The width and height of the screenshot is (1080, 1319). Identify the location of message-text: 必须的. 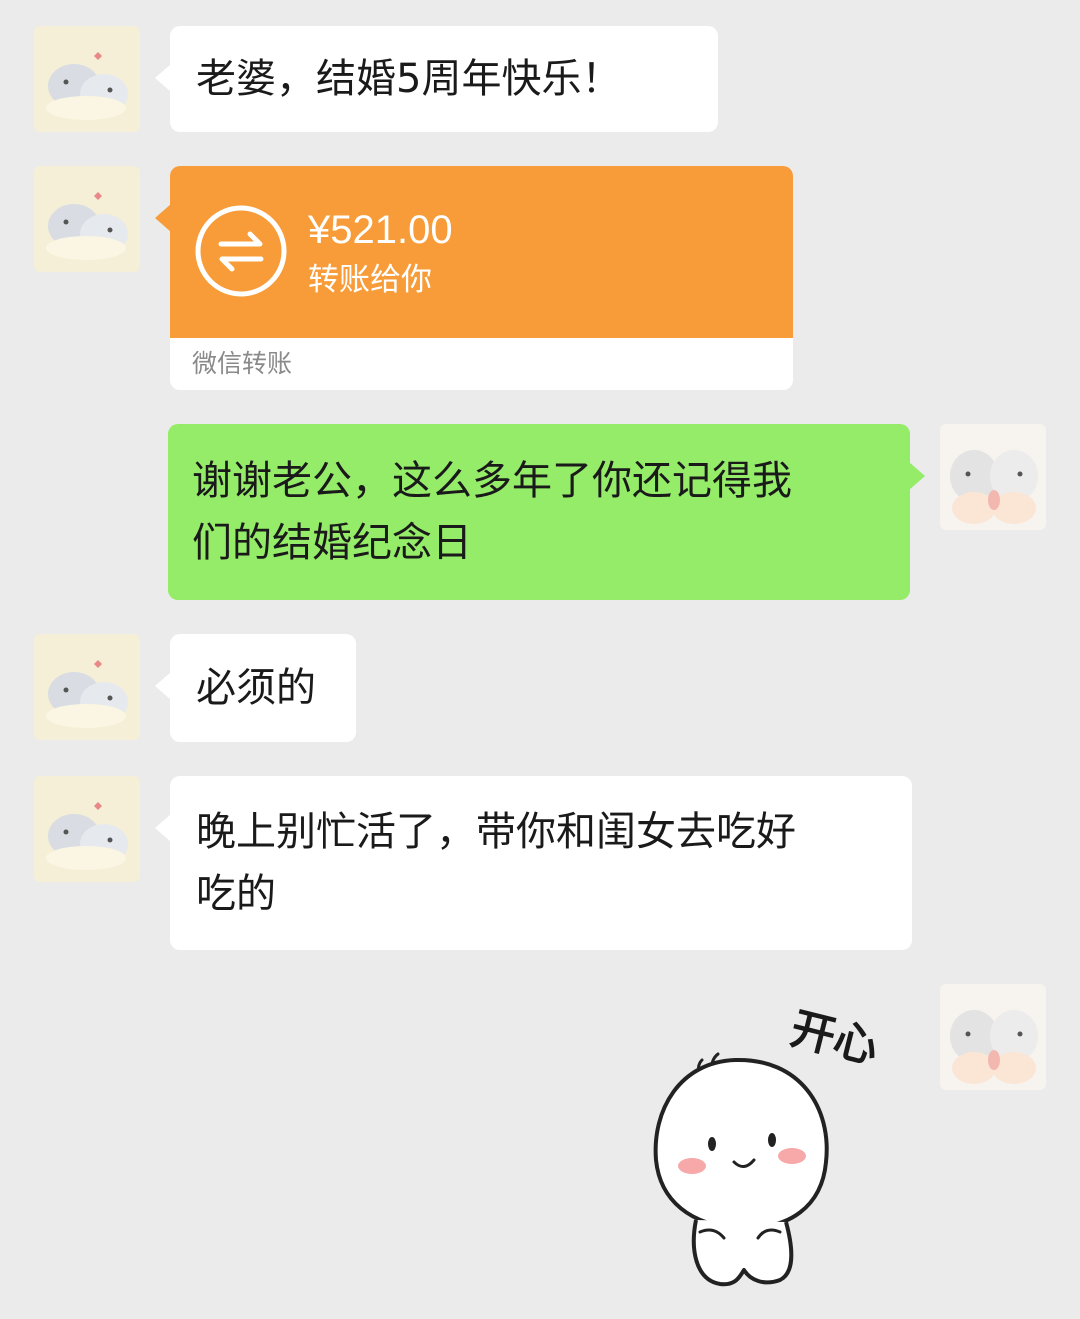
(256, 688).